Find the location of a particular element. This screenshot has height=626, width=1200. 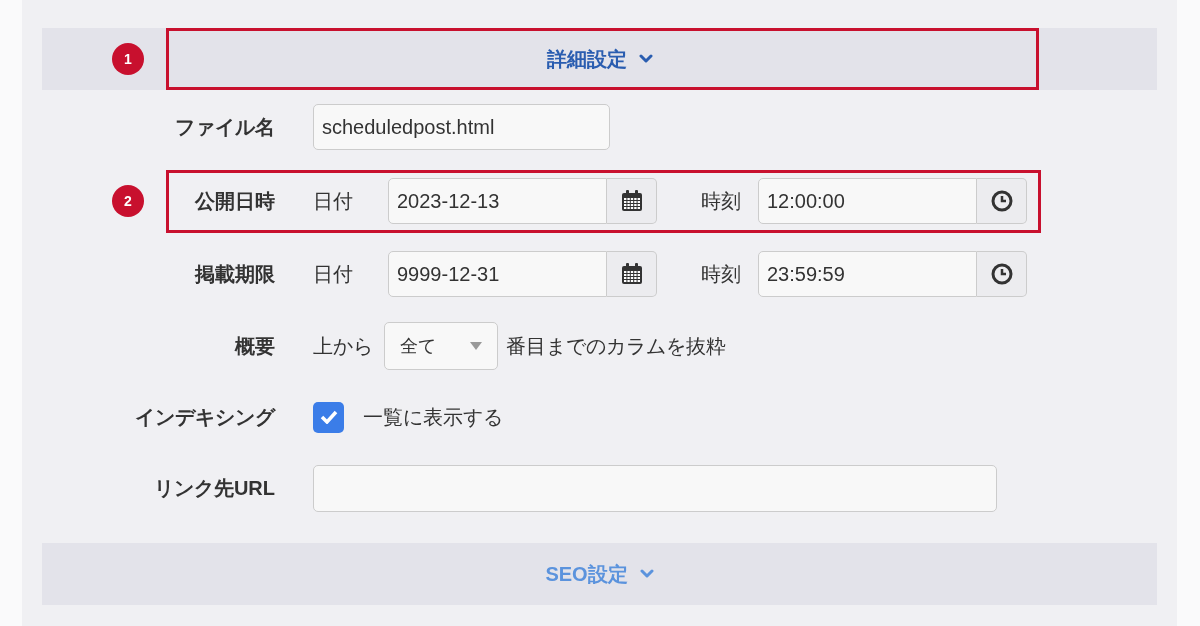

time-field: 23:59:59 is located at coordinates (867, 274).